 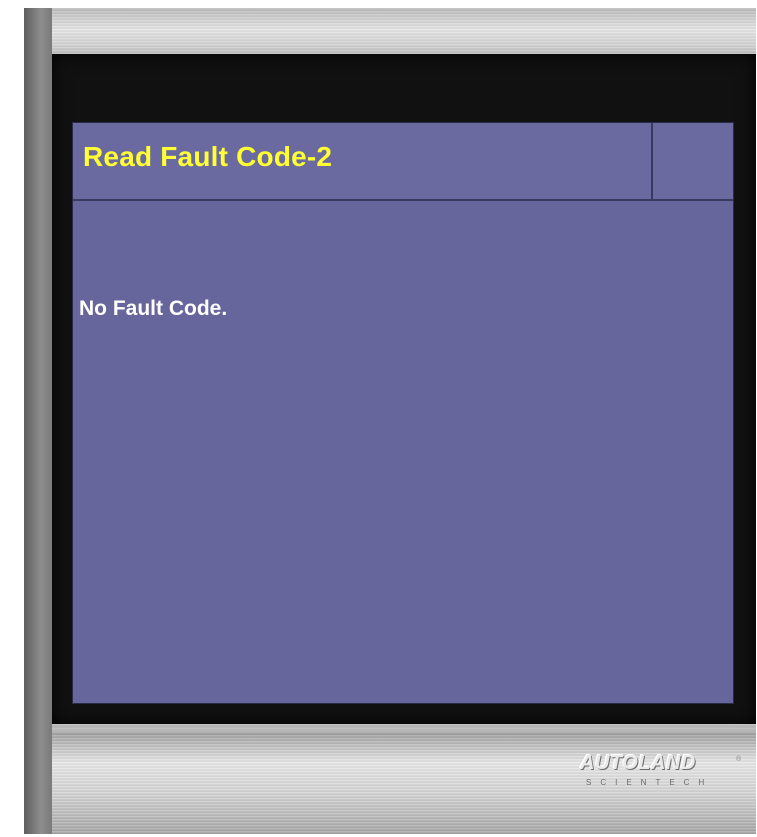 What do you see at coordinates (153, 308) in the screenshot?
I see `fault-code-message: No Fault Code.` at bounding box center [153, 308].